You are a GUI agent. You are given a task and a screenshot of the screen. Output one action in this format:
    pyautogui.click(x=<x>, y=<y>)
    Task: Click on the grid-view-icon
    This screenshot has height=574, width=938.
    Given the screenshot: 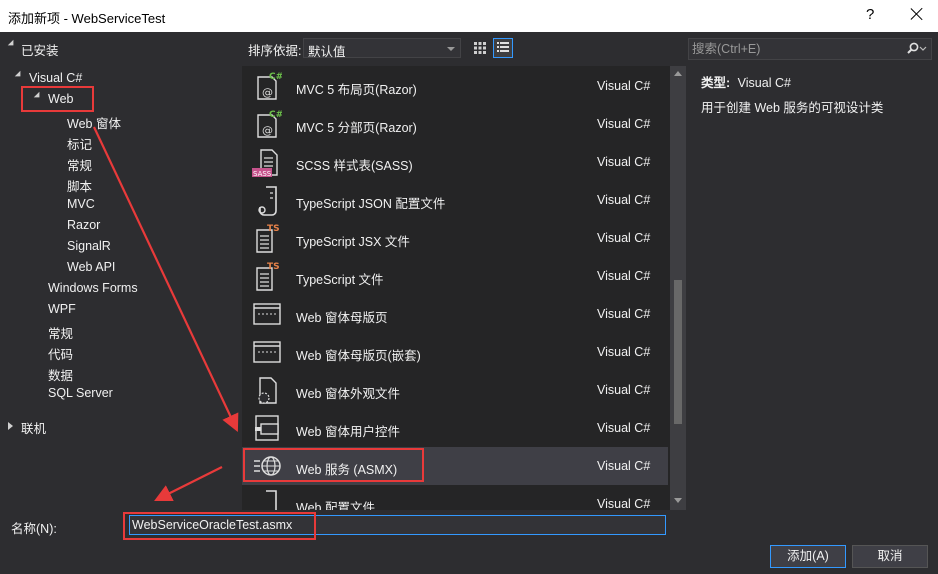 What is the action you would take?
    pyautogui.click(x=480, y=48)
    